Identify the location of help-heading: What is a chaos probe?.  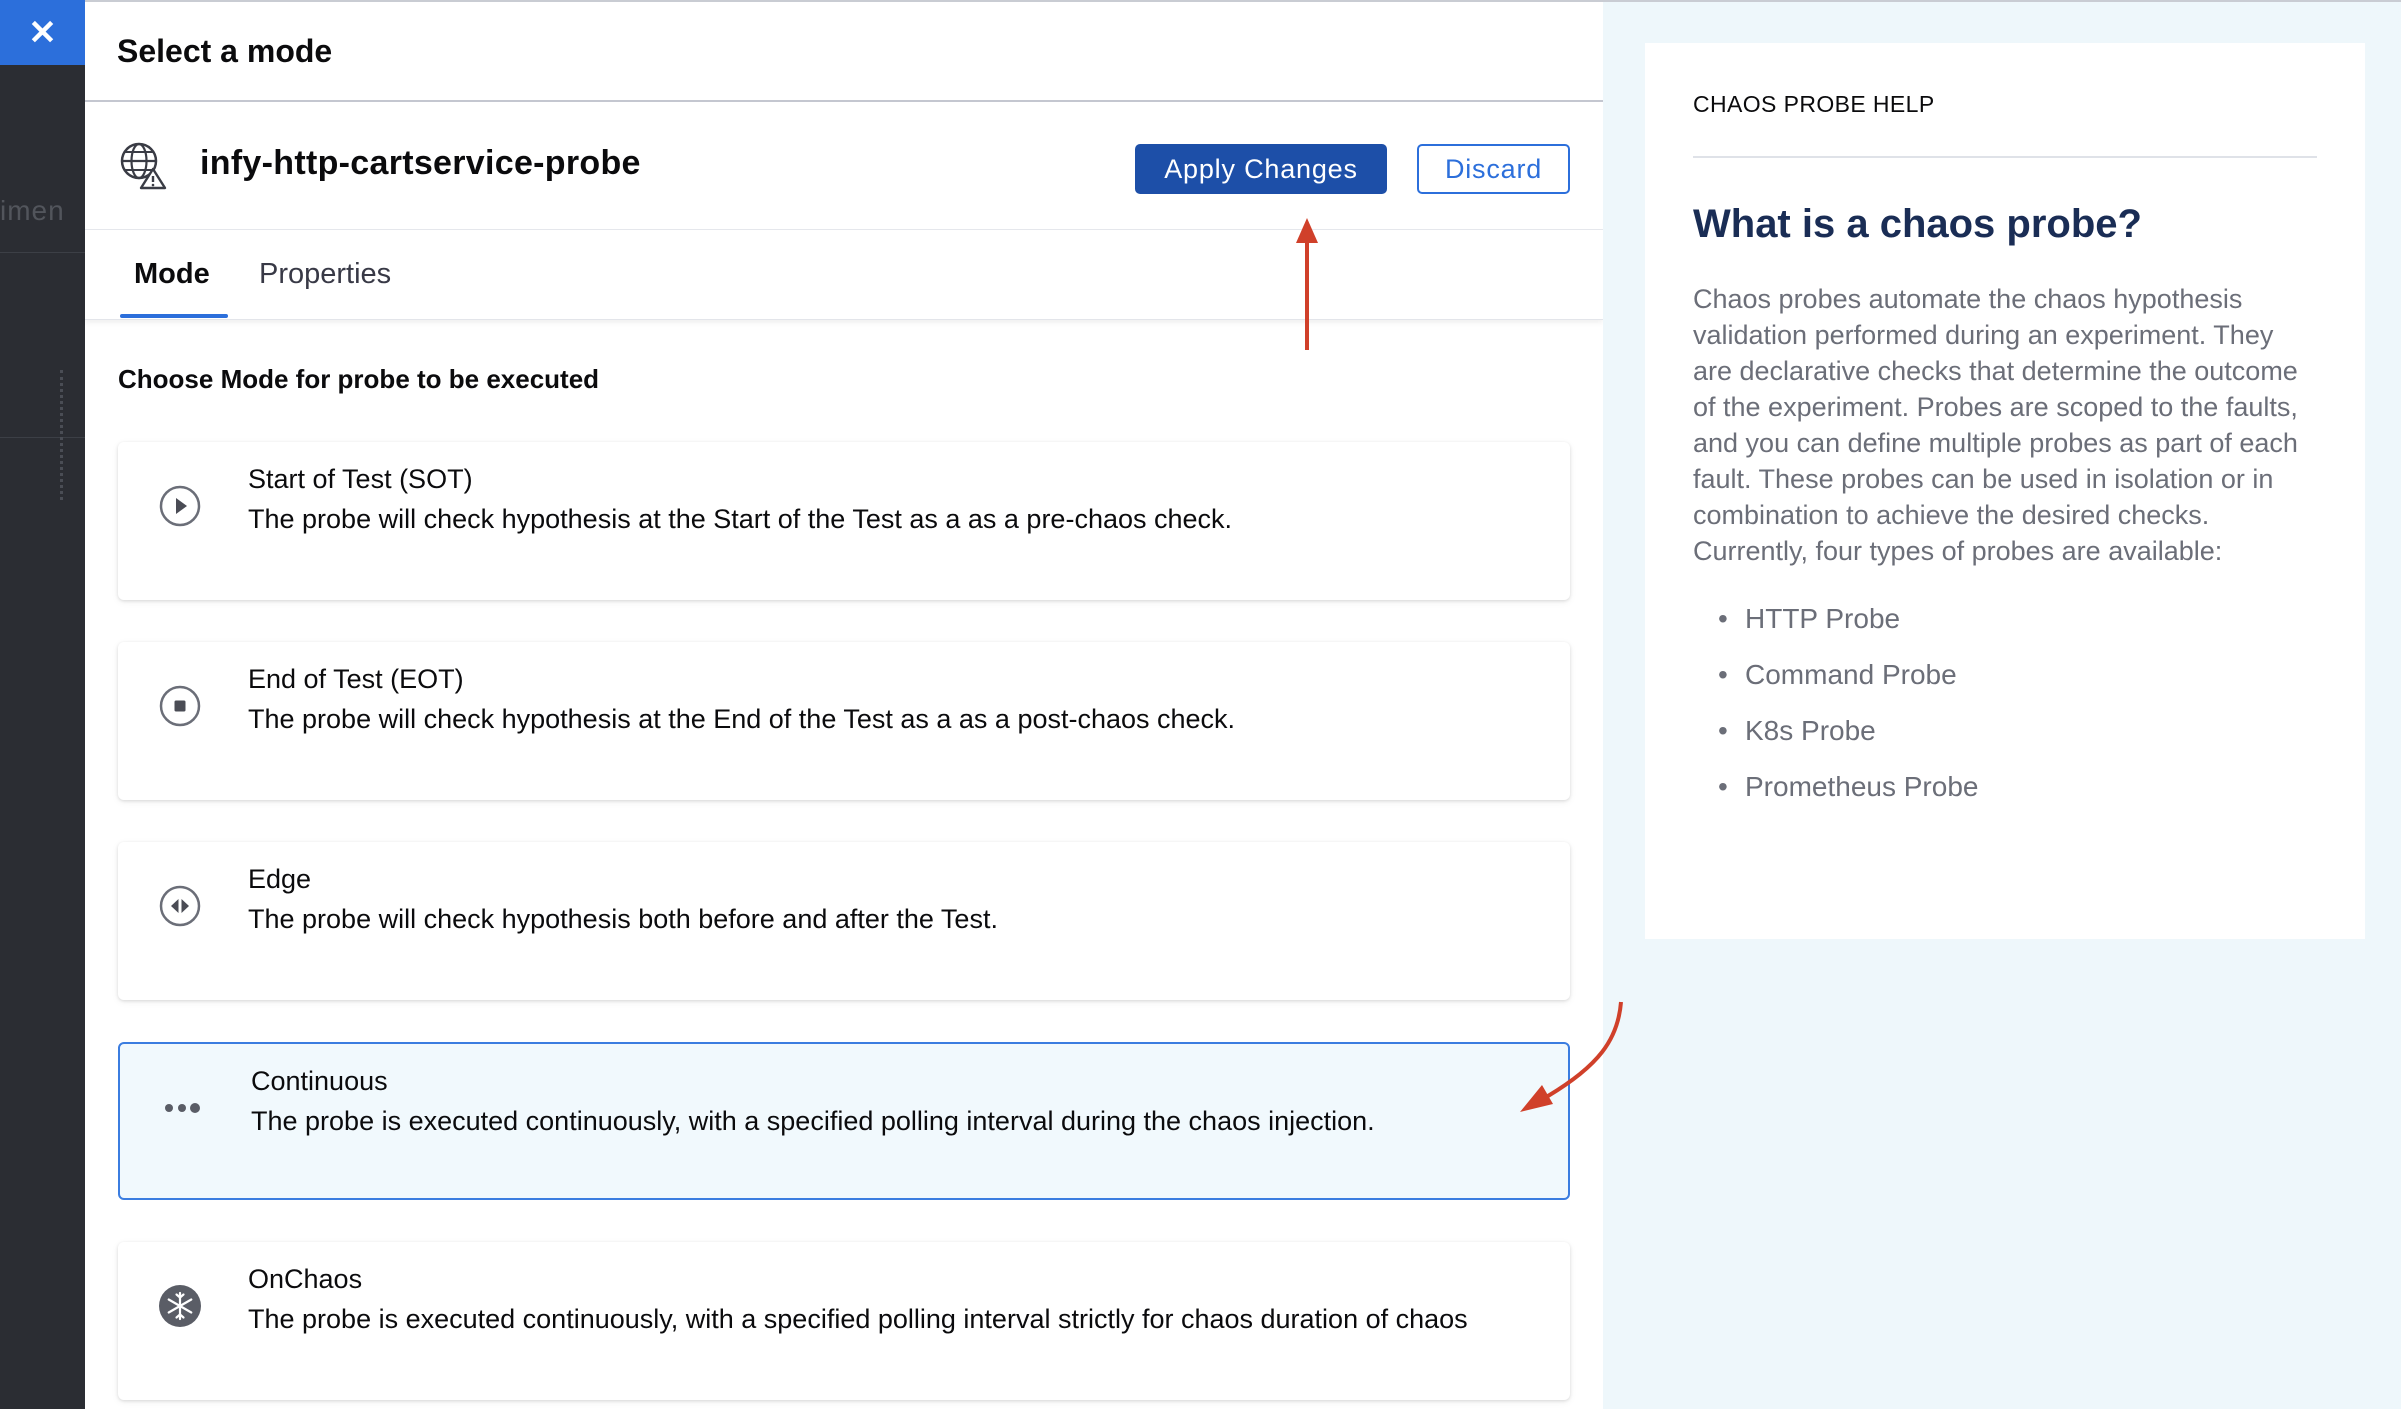
(1917, 224).